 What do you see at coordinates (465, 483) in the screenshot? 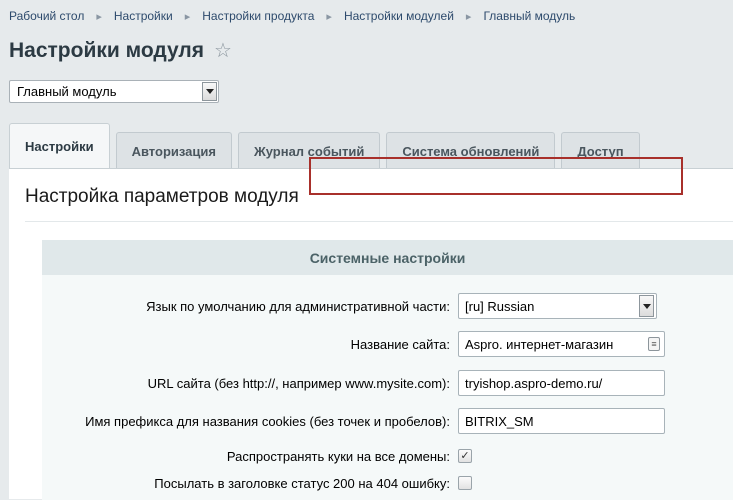
I see `status-200-checkbox` at bounding box center [465, 483].